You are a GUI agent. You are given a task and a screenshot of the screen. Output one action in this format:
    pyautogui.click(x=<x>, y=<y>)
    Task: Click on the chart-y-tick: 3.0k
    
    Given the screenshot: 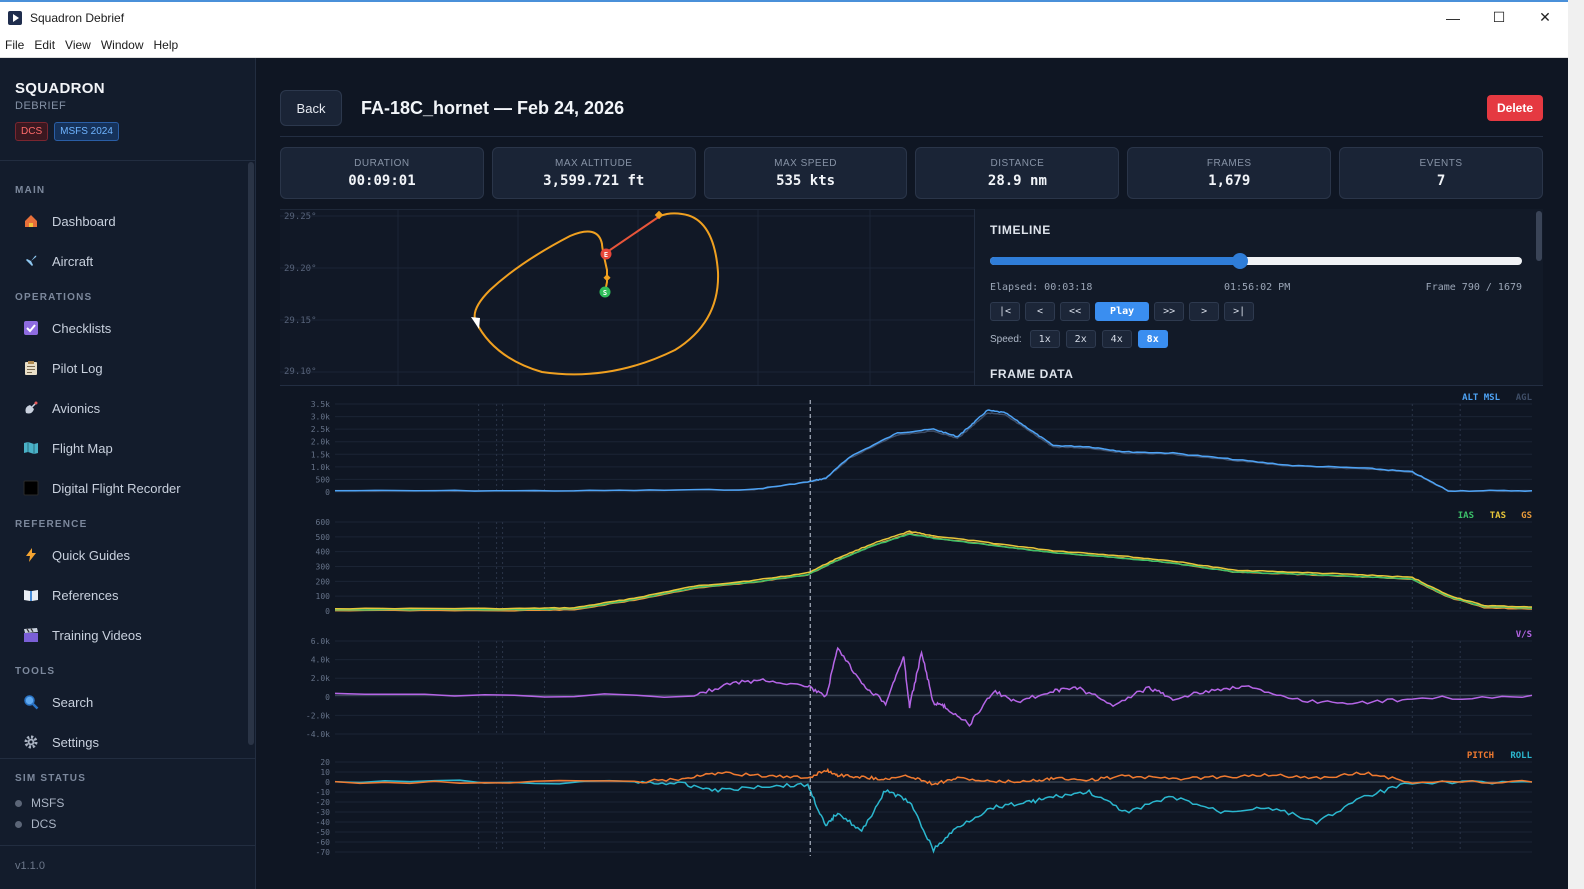 What is the action you would take?
    pyautogui.click(x=320, y=417)
    